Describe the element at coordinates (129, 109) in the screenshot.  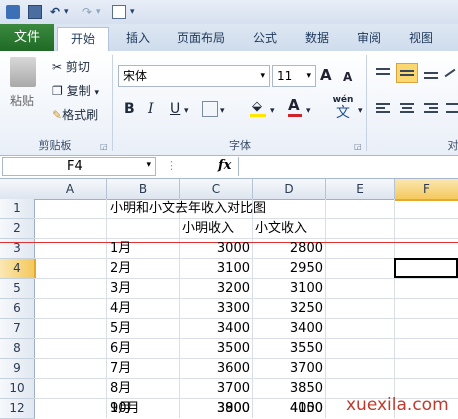
I see `bold-button: B` at that location.